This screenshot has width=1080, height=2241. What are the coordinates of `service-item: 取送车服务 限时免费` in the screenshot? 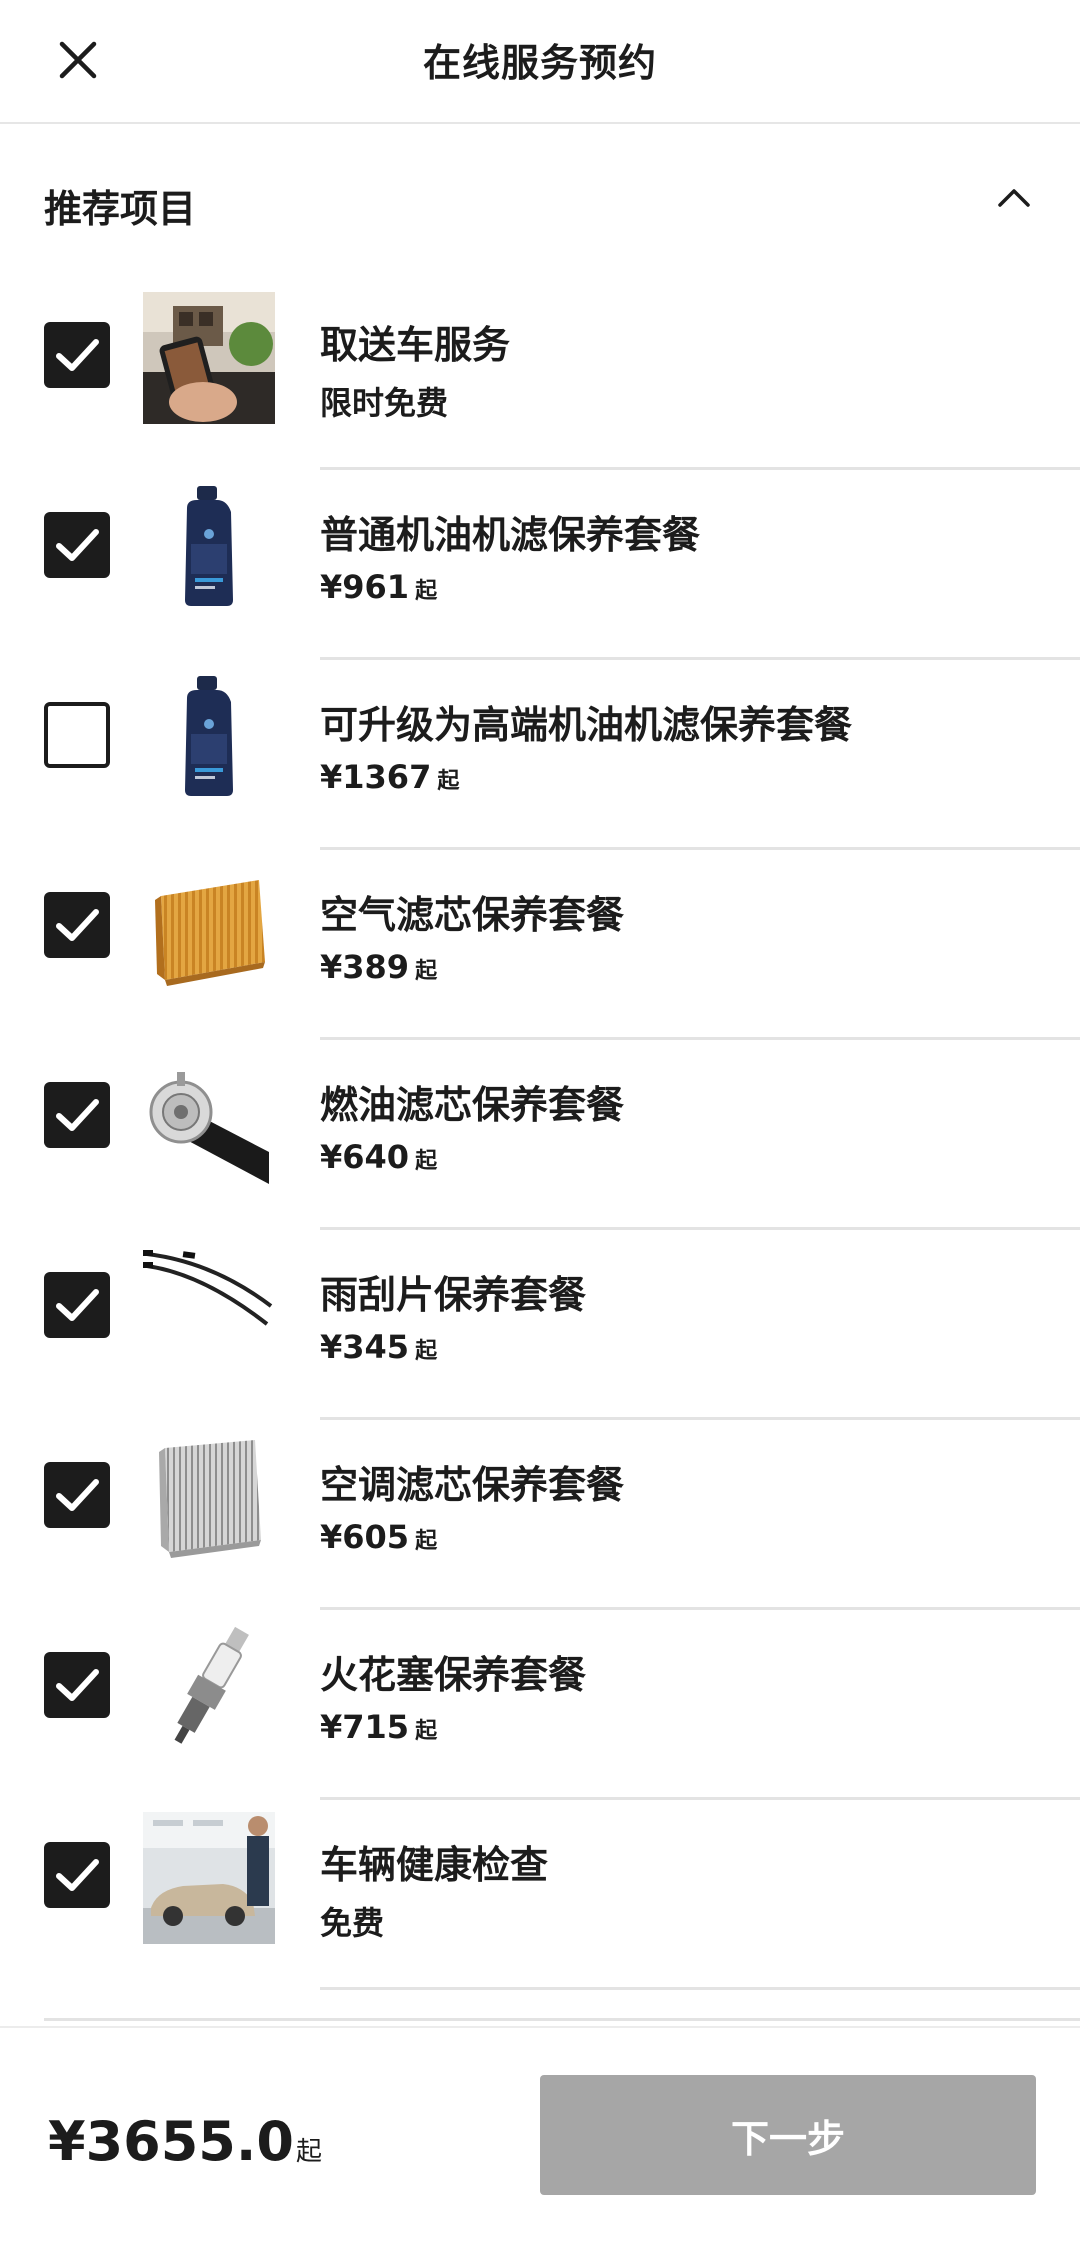 It's located at (540, 375).